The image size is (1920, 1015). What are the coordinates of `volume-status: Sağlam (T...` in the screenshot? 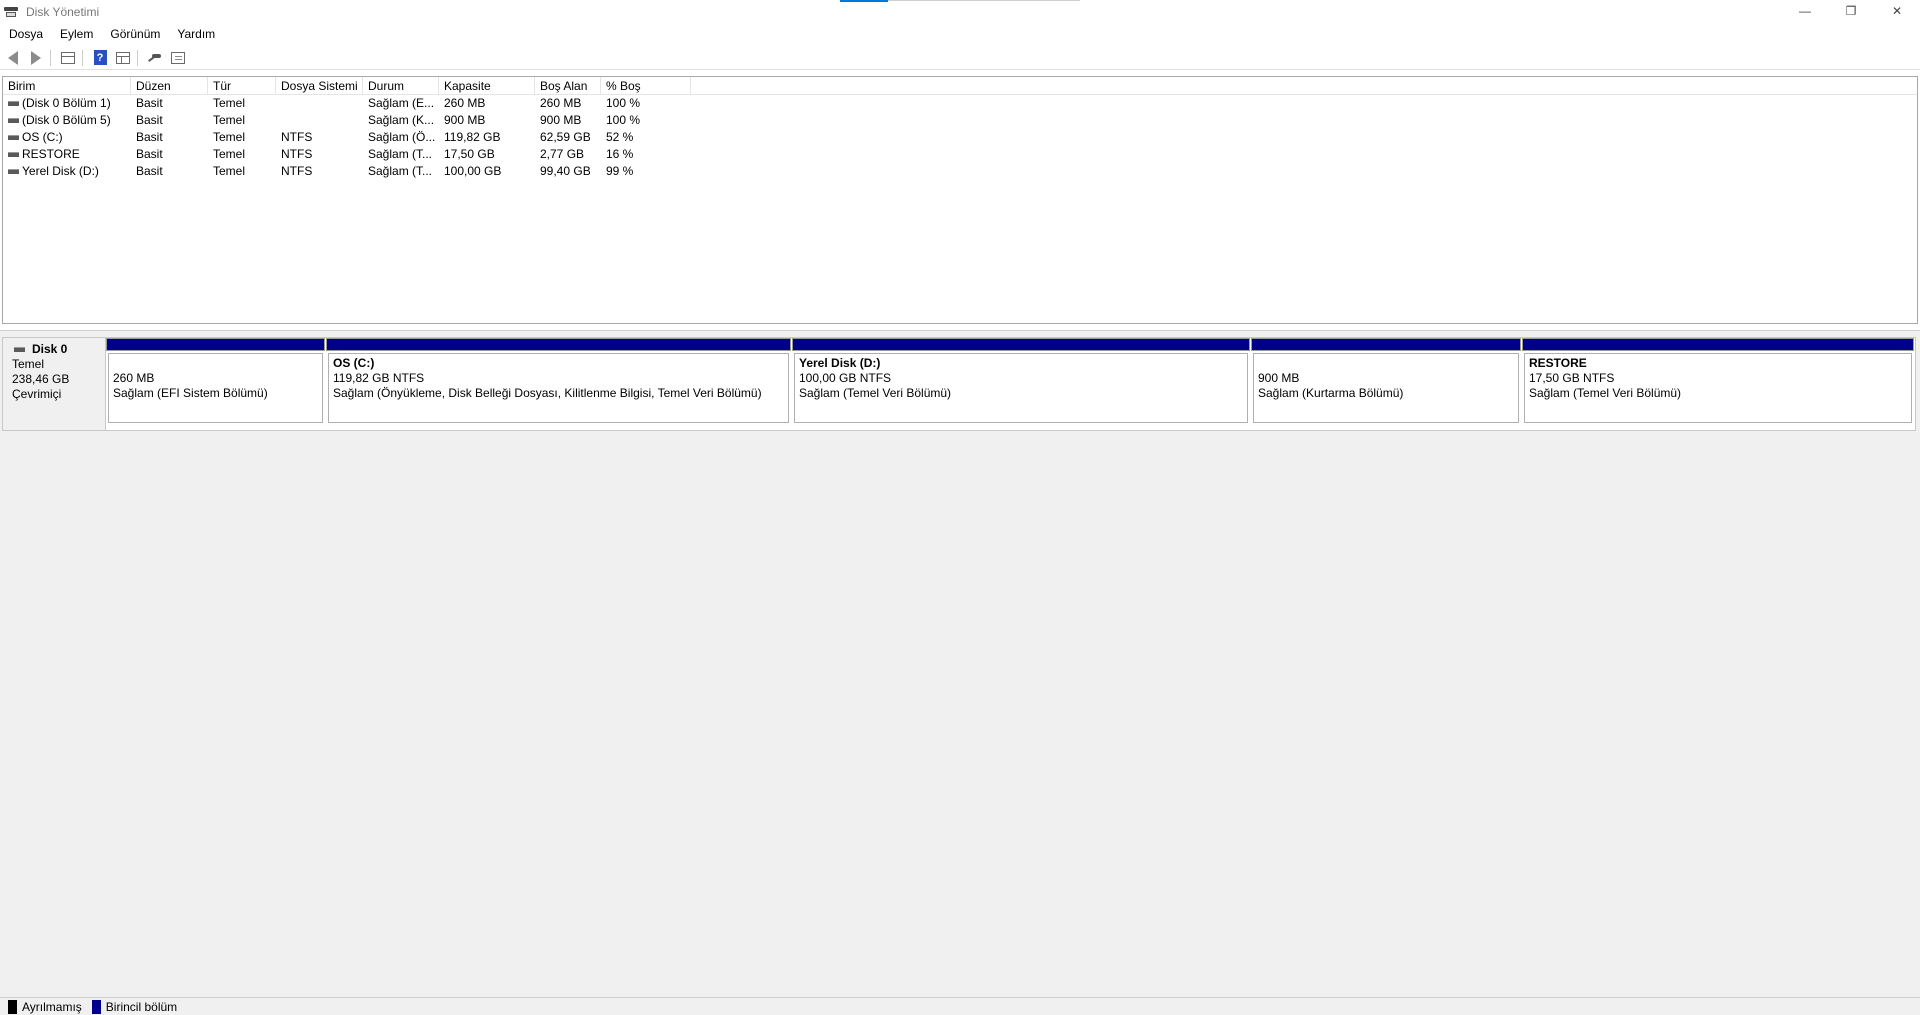 It's located at (400, 154).